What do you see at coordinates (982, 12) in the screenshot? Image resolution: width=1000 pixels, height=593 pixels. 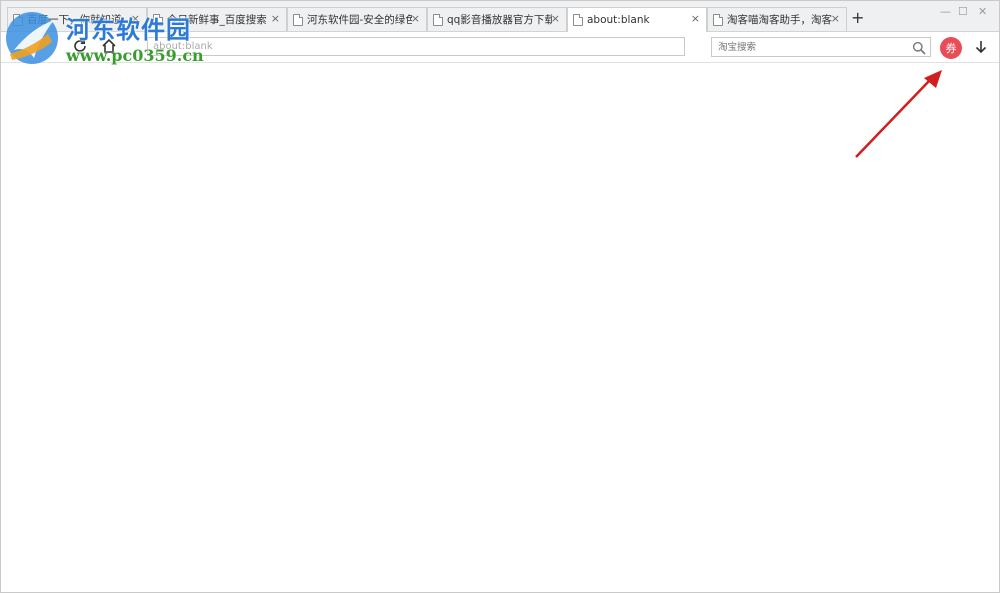 I see `close-window-button: ✕` at bounding box center [982, 12].